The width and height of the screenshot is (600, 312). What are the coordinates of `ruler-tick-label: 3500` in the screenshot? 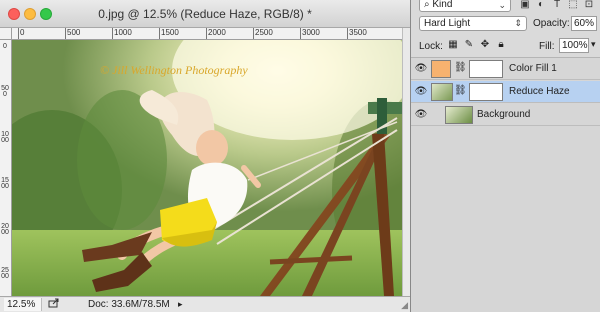 It's located at (357, 33).